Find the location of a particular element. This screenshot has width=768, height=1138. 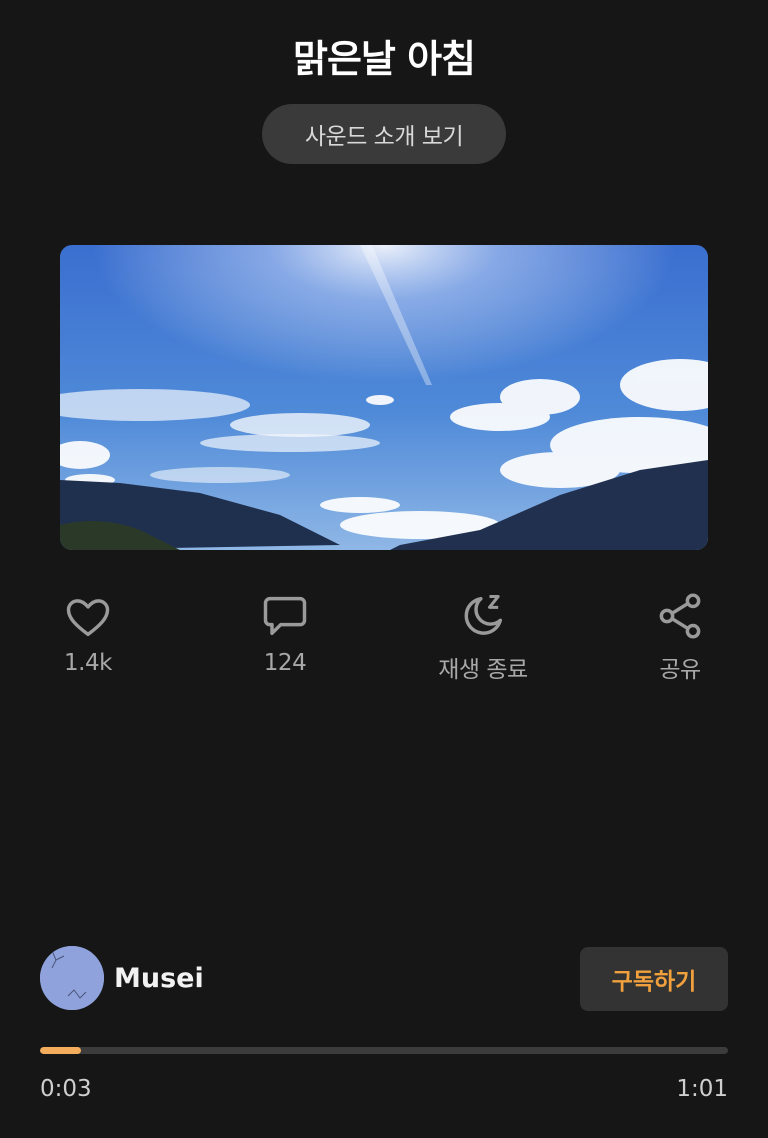

progress-fill is located at coordinates (61, 1050).